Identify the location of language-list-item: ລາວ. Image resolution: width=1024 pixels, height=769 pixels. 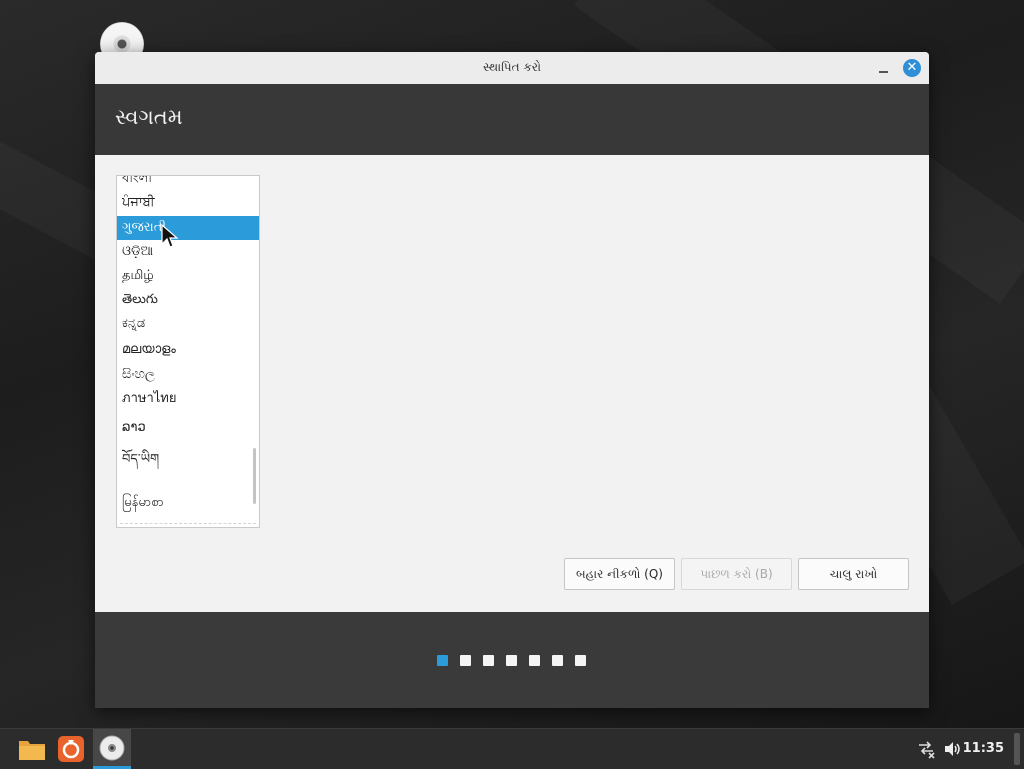
(188, 428).